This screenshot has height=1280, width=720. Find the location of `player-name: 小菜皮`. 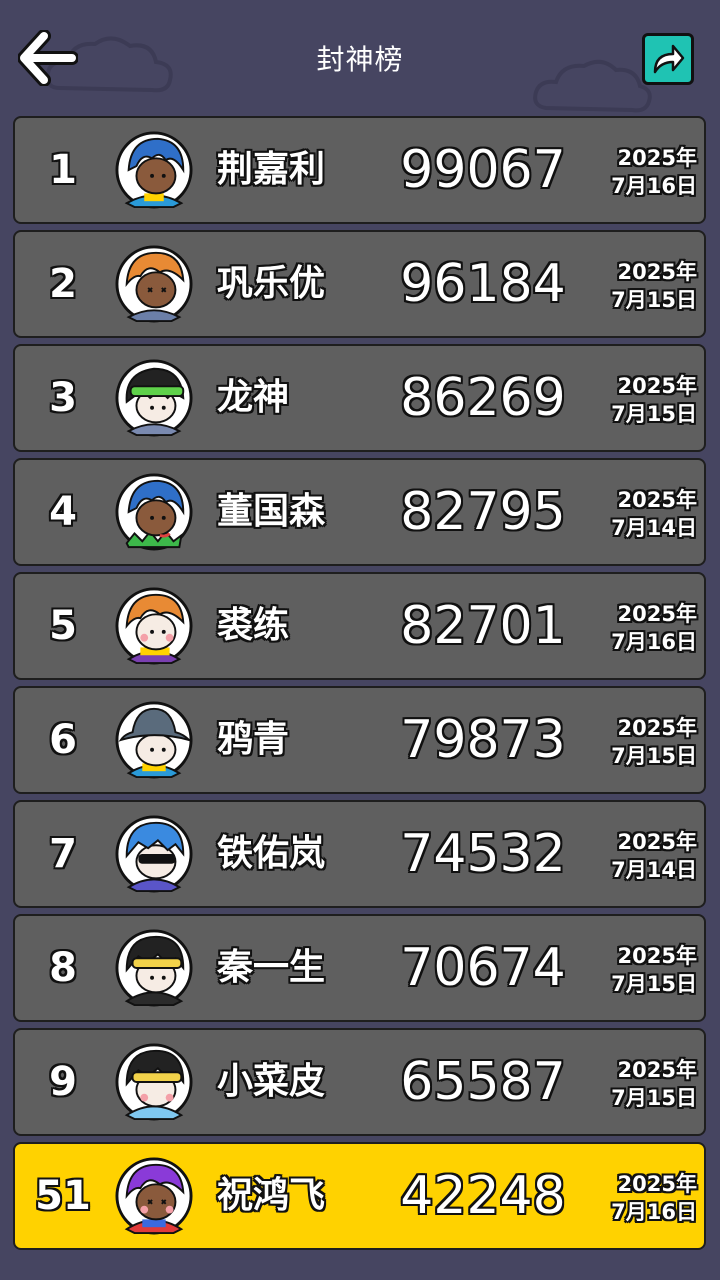

player-name: 小菜皮 is located at coordinates (271, 1081).